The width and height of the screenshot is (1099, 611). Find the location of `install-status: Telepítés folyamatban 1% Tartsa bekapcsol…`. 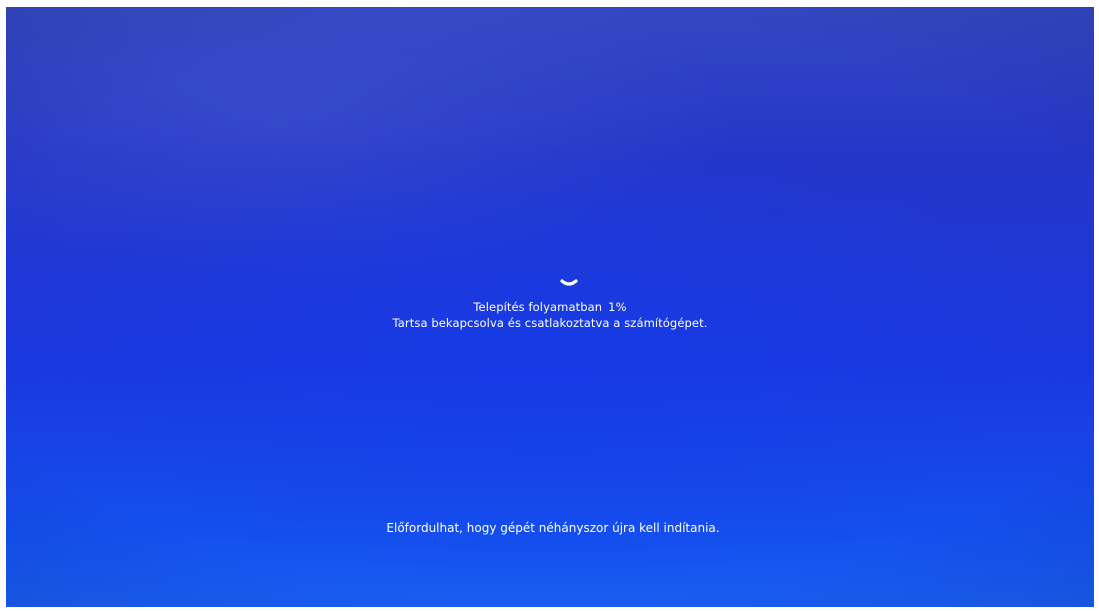

install-status: Telepítés folyamatban 1% Tartsa bekapcsol… is located at coordinates (550, 315).